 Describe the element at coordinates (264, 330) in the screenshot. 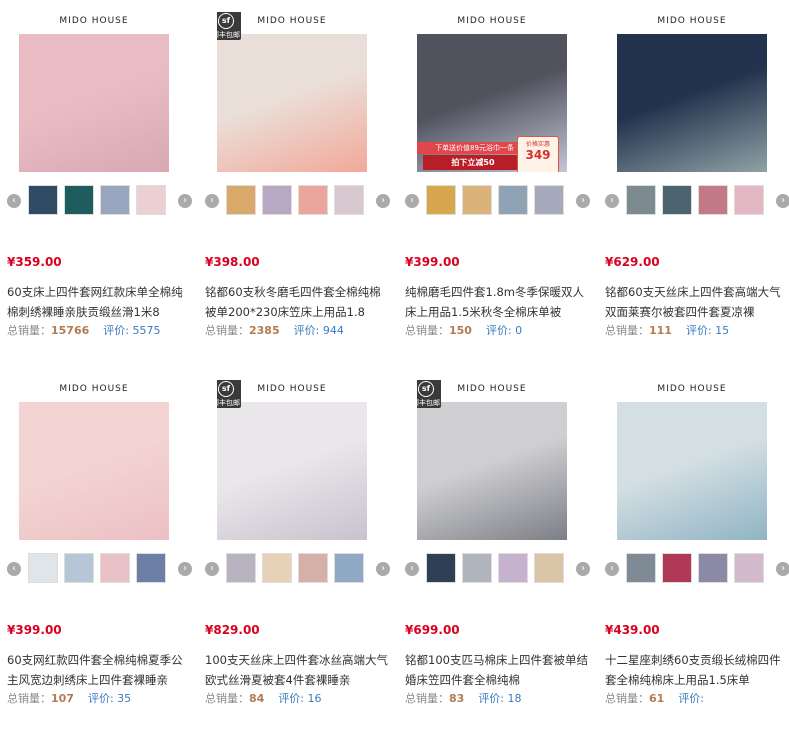

I see `sales-count: 2385` at that location.